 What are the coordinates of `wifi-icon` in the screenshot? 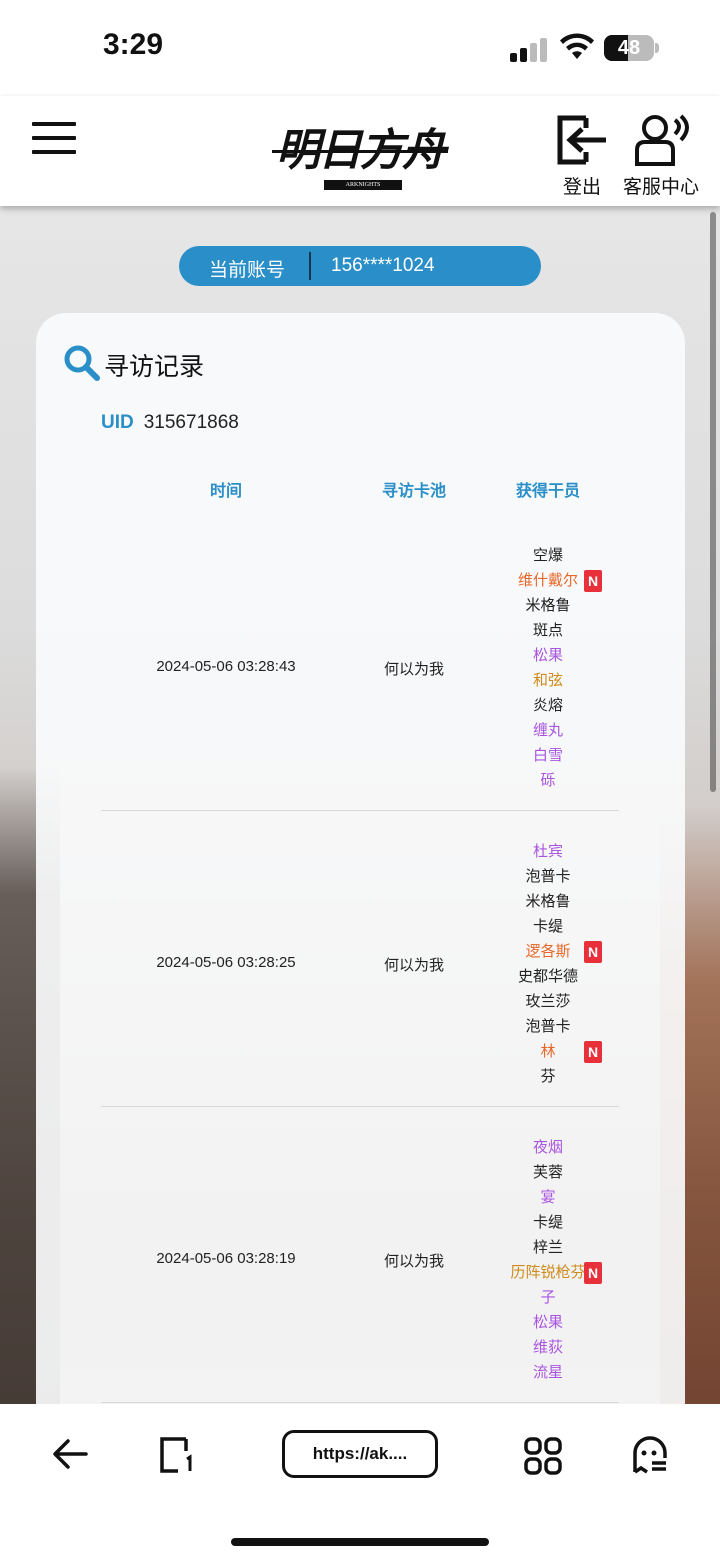 It's located at (577, 46).